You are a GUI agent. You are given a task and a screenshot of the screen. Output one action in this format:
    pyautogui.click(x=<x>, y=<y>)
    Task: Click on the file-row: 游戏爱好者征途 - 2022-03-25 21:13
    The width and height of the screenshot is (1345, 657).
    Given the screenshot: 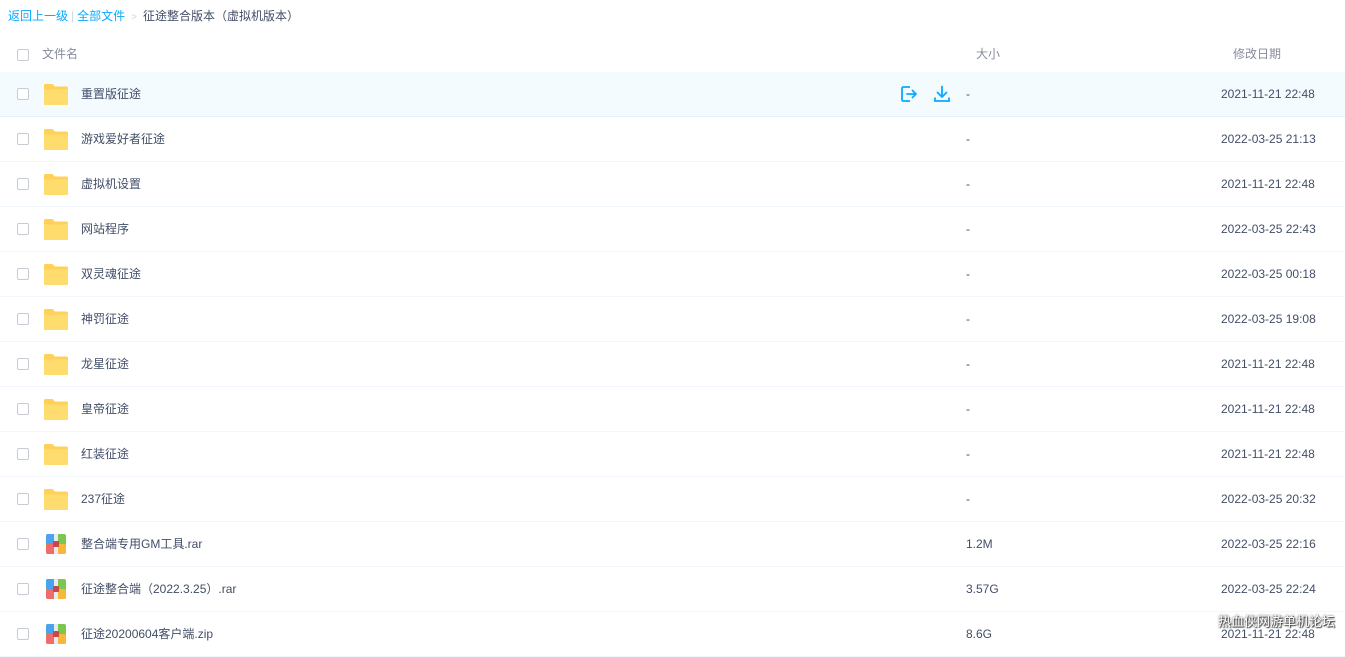 What is the action you would take?
    pyautogui.click(x=672, y=139)
    